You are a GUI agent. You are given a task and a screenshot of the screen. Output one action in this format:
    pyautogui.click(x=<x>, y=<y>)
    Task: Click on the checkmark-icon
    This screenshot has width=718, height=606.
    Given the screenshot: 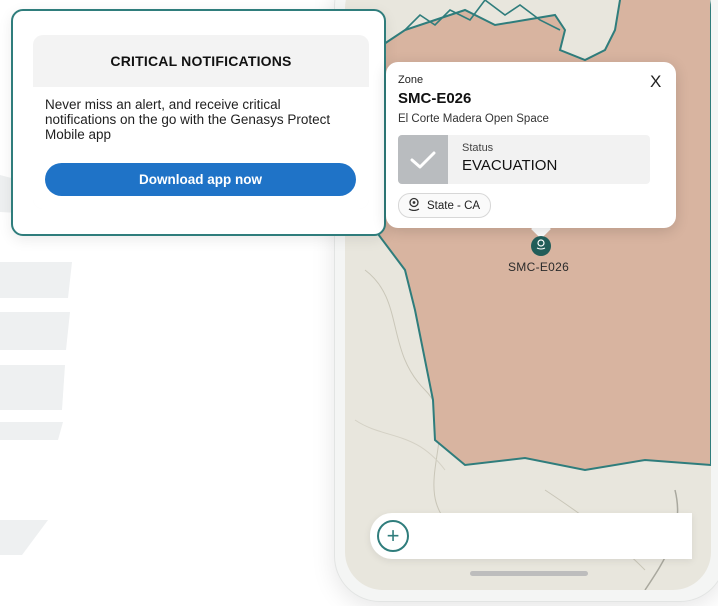 What is the action you would take?
    pyautogui.click(x=423, y=159)
    